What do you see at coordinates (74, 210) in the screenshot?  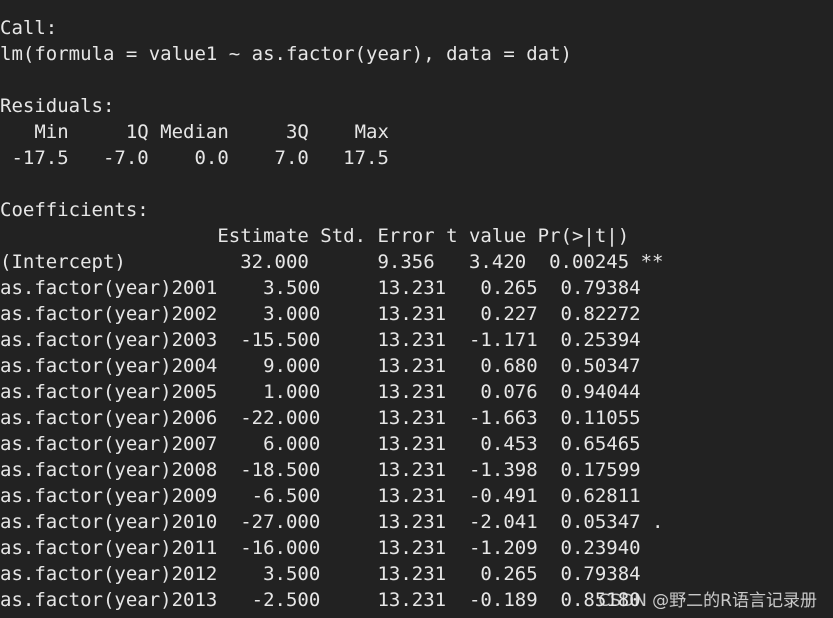 I see `coefficients-header: Coefficients:` at bounding box center [74, 210].